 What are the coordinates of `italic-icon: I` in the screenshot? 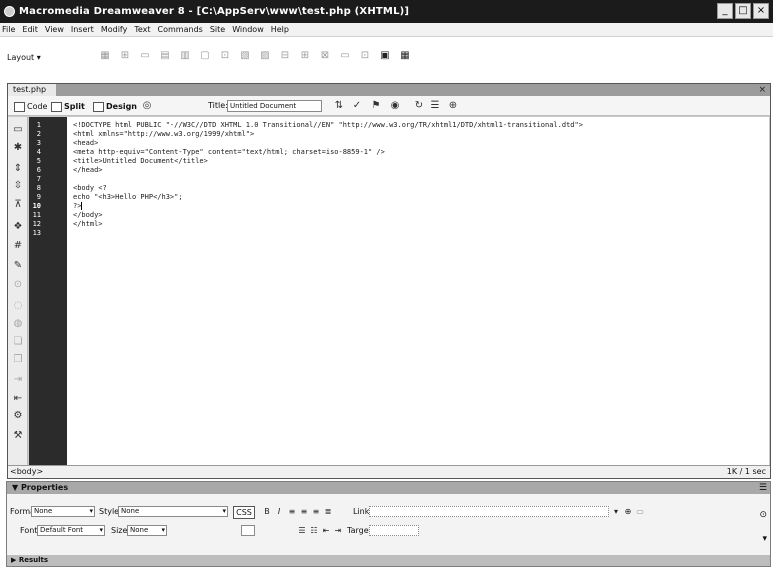 It's located at (279, 511).